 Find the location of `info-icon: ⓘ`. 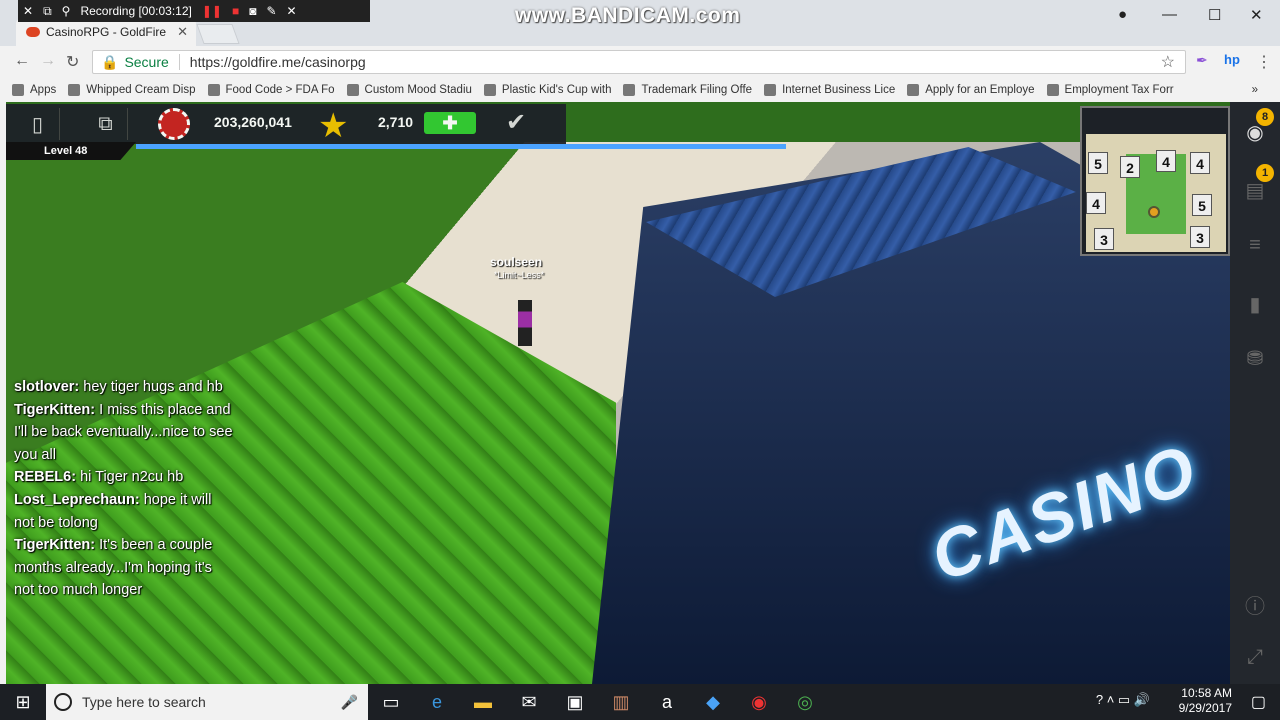

info-icon: ⓘ is located at coordinates (1255, 604).